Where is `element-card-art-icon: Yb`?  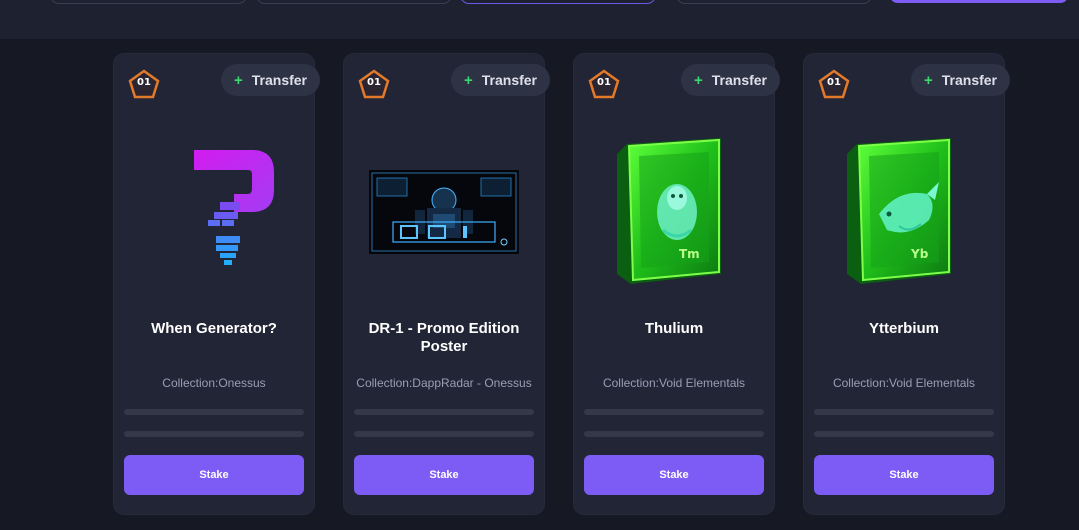
element-card-art-icon: Yb is located at coordinates (904, 212).